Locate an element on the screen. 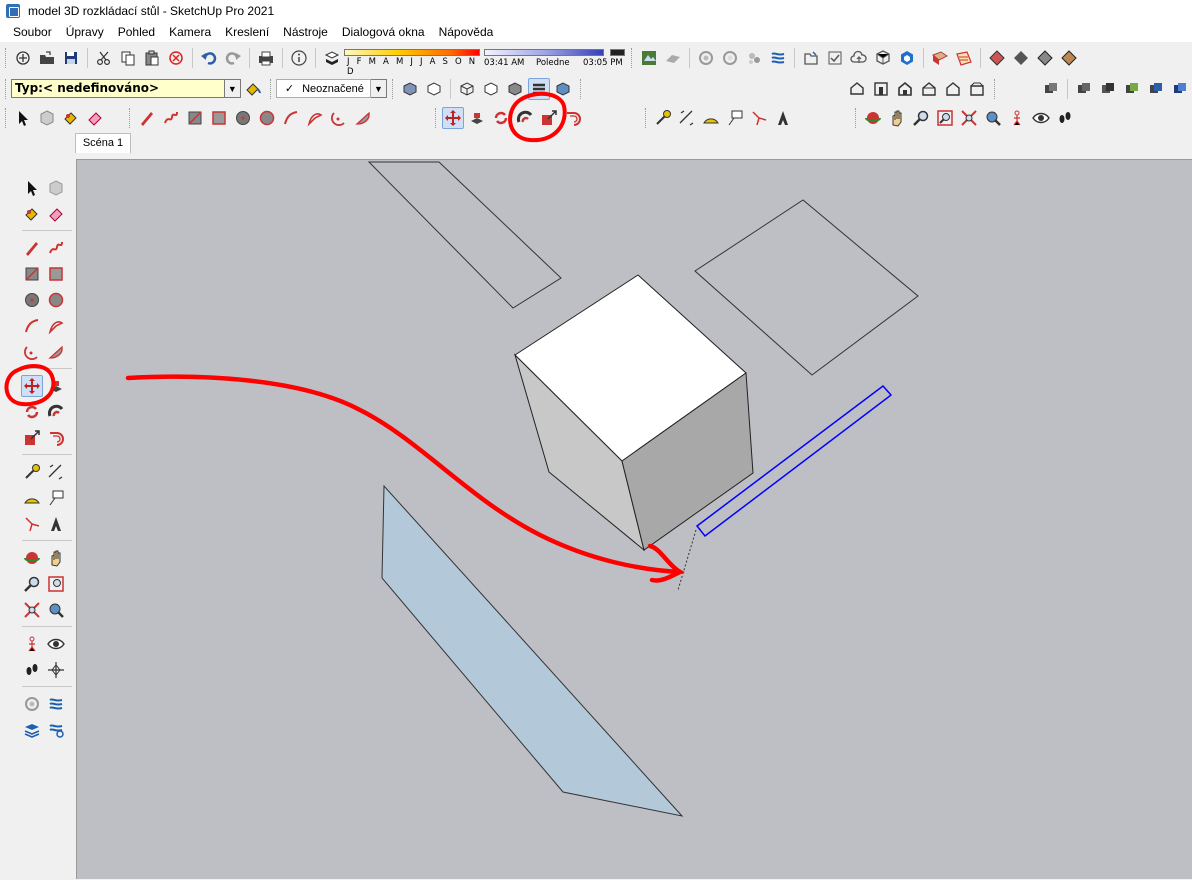 The height and width of the screenshot is (880, 1192). circle-icon is located at coordinates (32, 300).